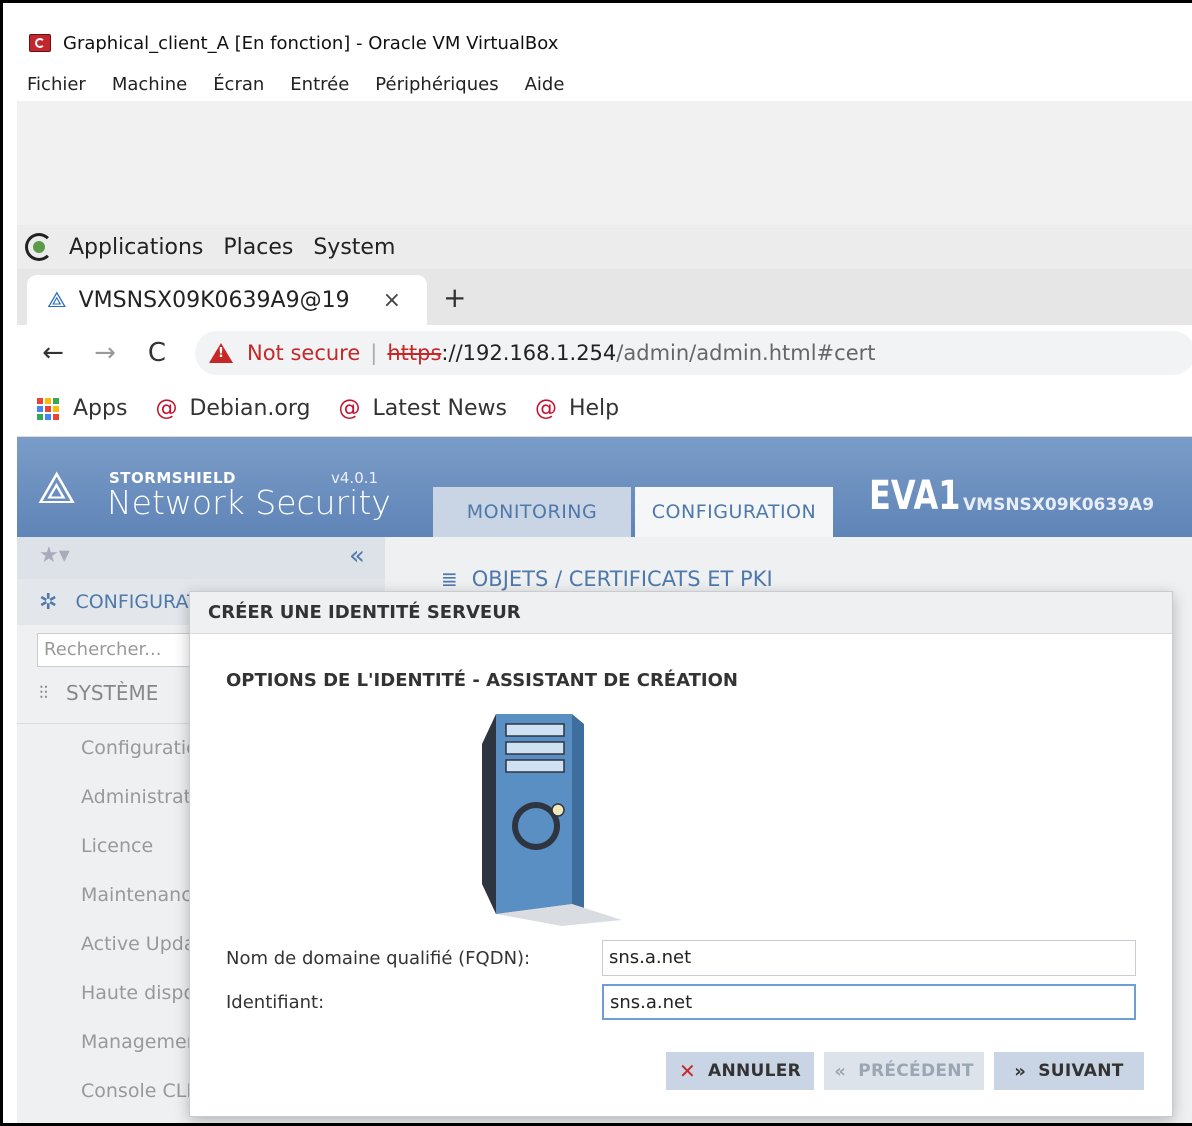 Image resolution: width=1192 pixels, height=1126 pixels. I want to click on breadcrumb-label: OBJETS / CERTIFICATS ET PKI, so click(622, 579).